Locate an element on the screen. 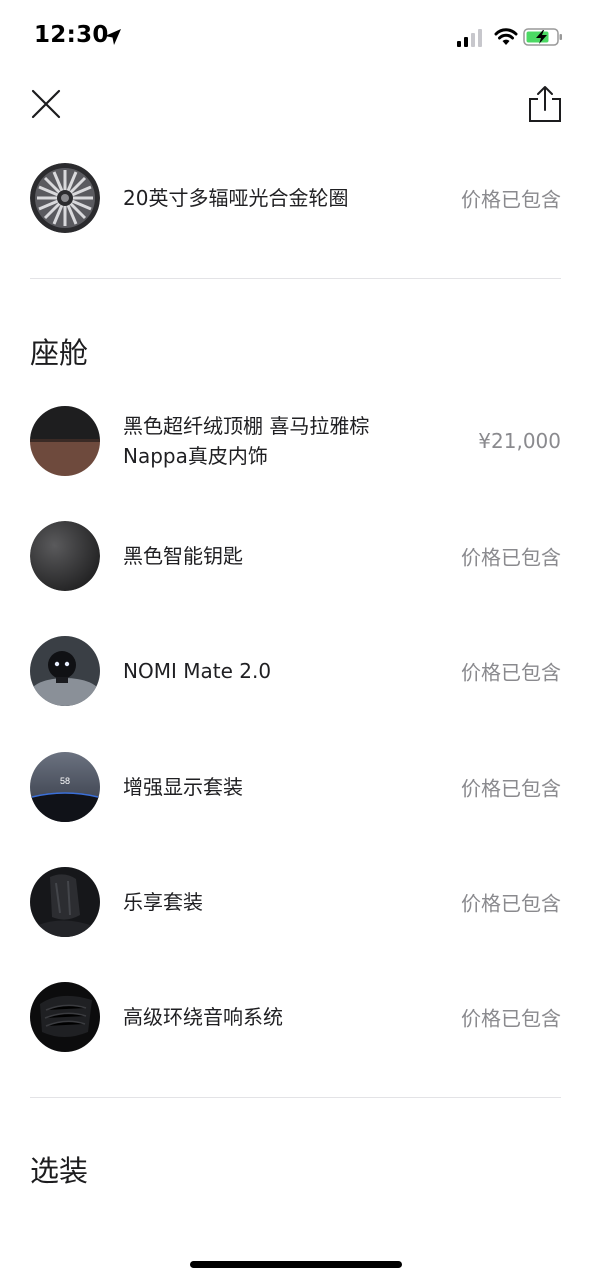 The width and height of the screenshot is (591, 1280). status-bar: 12:30 is located at coordinates (295, 38).